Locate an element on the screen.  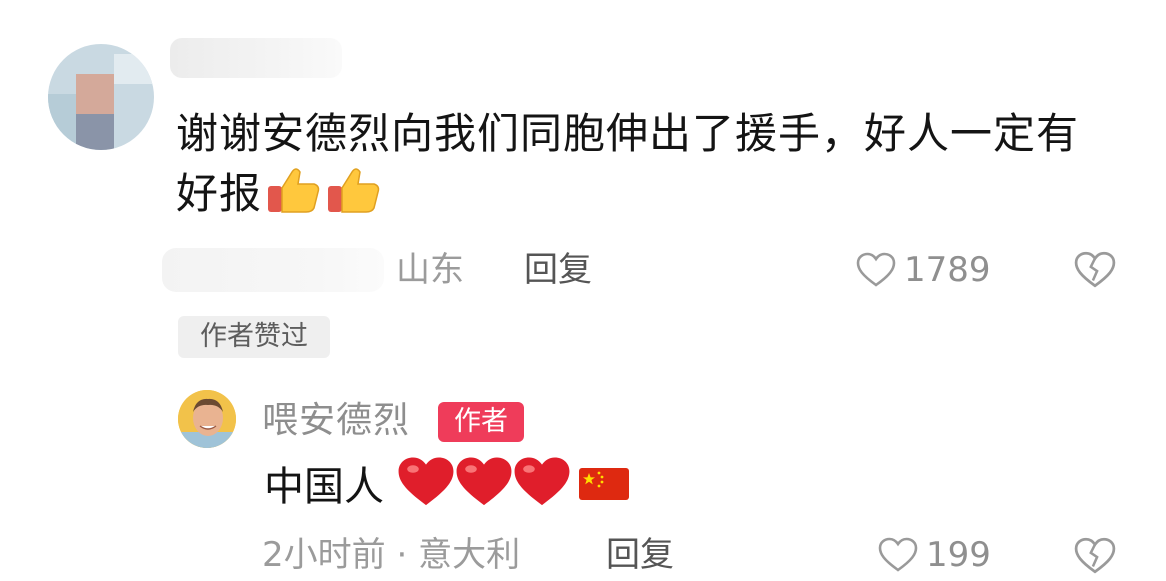
reply-time: 2小时前 is located at coordinates (324, 555).